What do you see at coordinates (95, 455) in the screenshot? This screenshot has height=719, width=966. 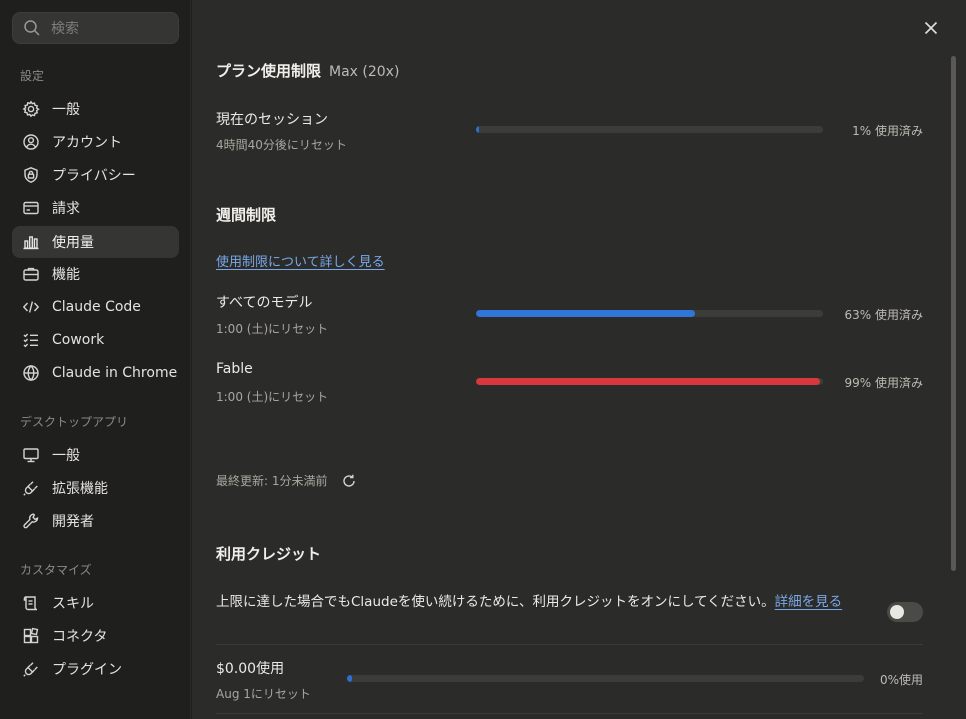 I see `sidebar-item-desktop-general: 一般` at bounding box center [95, 455].